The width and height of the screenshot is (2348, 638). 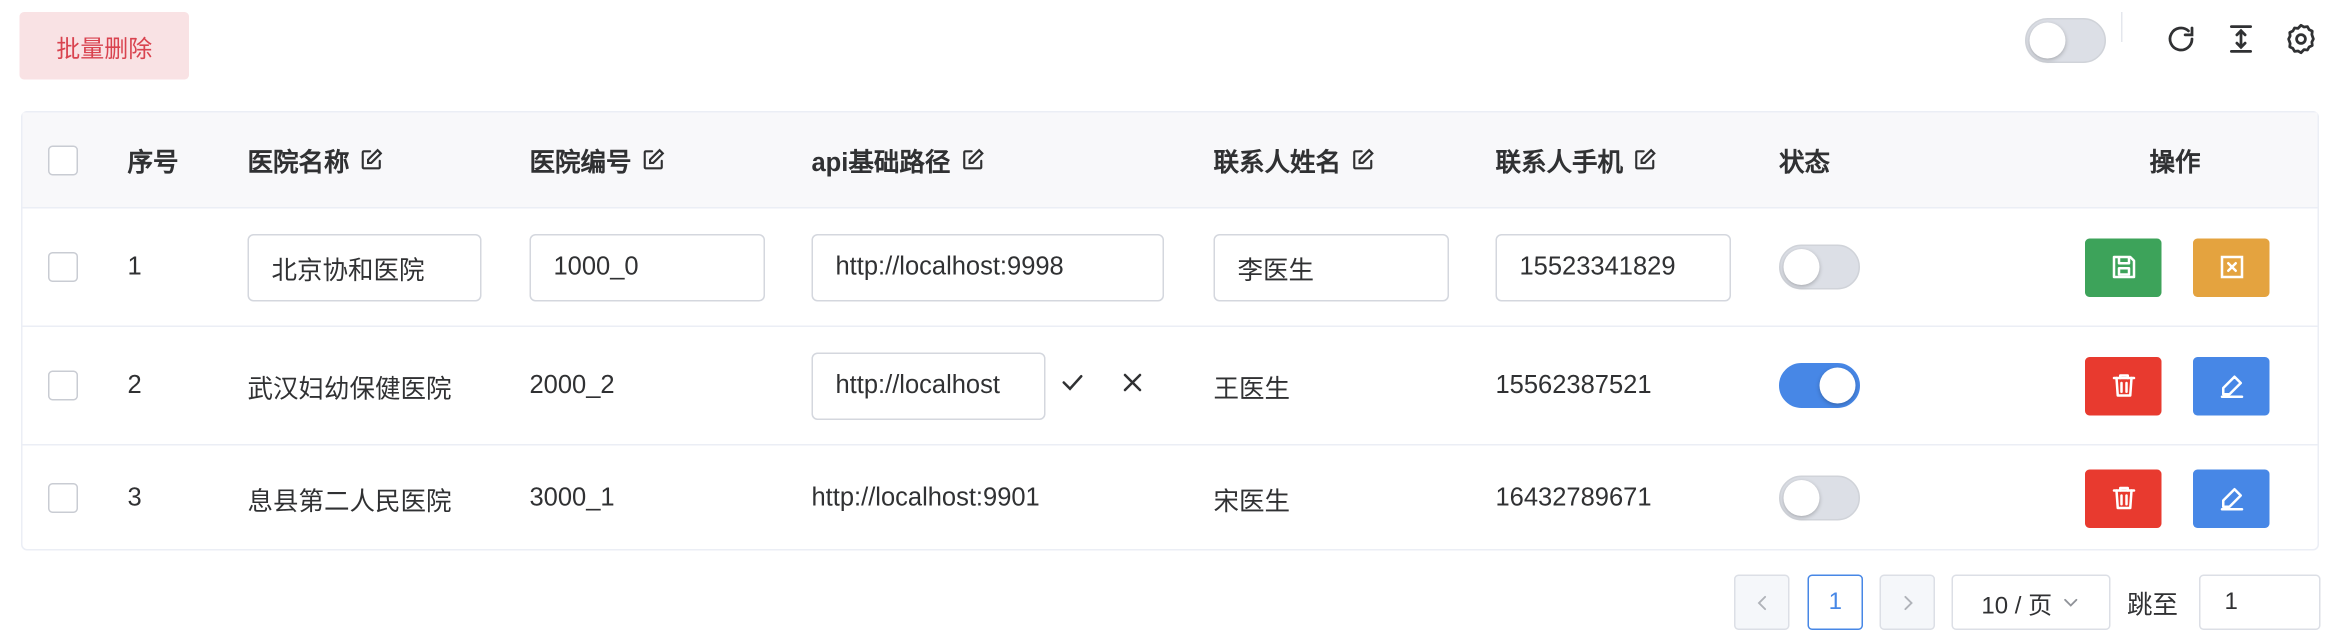 What do you see at coordinates (134, 497) in the screenshot?
I see `row-index: 3` at bounding box center [134, 497].